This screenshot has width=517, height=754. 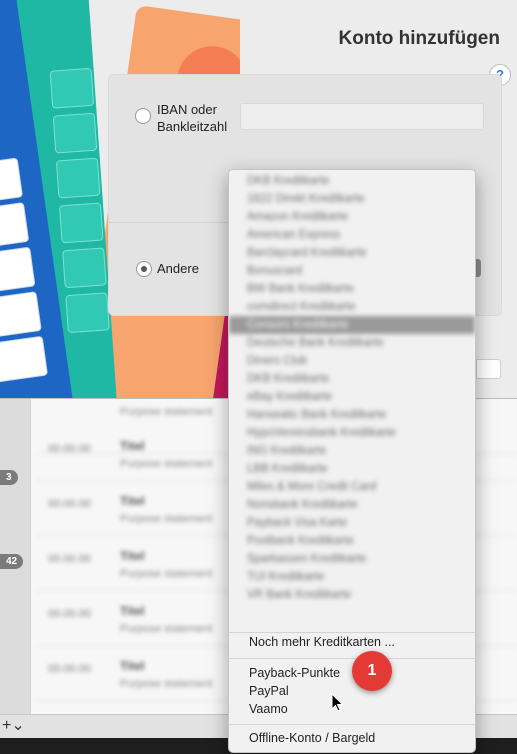 I want to click on unread-badge: 3, so click(x=9, y=477).